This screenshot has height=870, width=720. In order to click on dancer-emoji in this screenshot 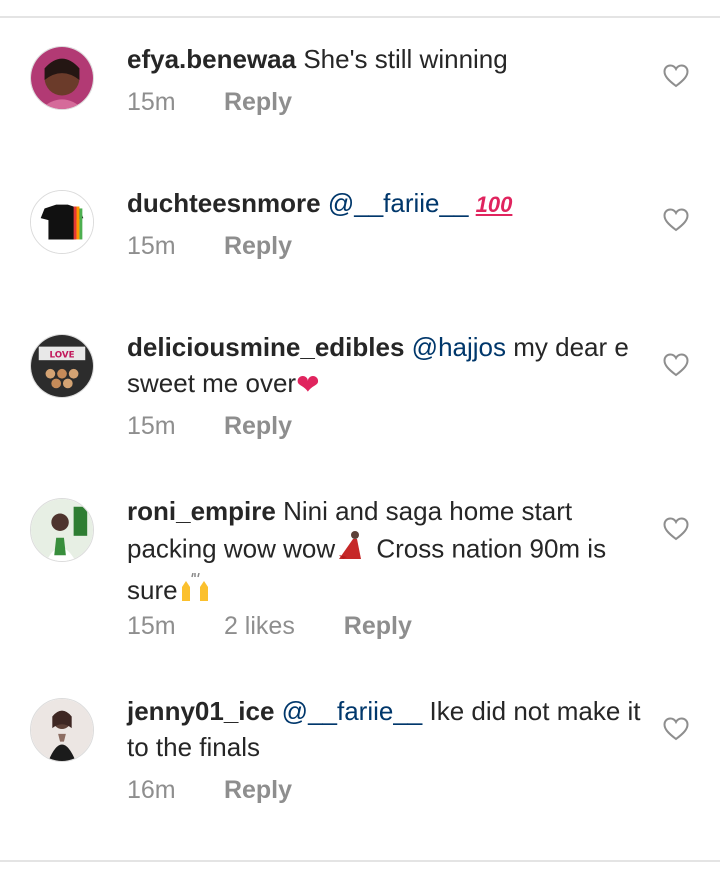, I will do `click(352, 550)`.